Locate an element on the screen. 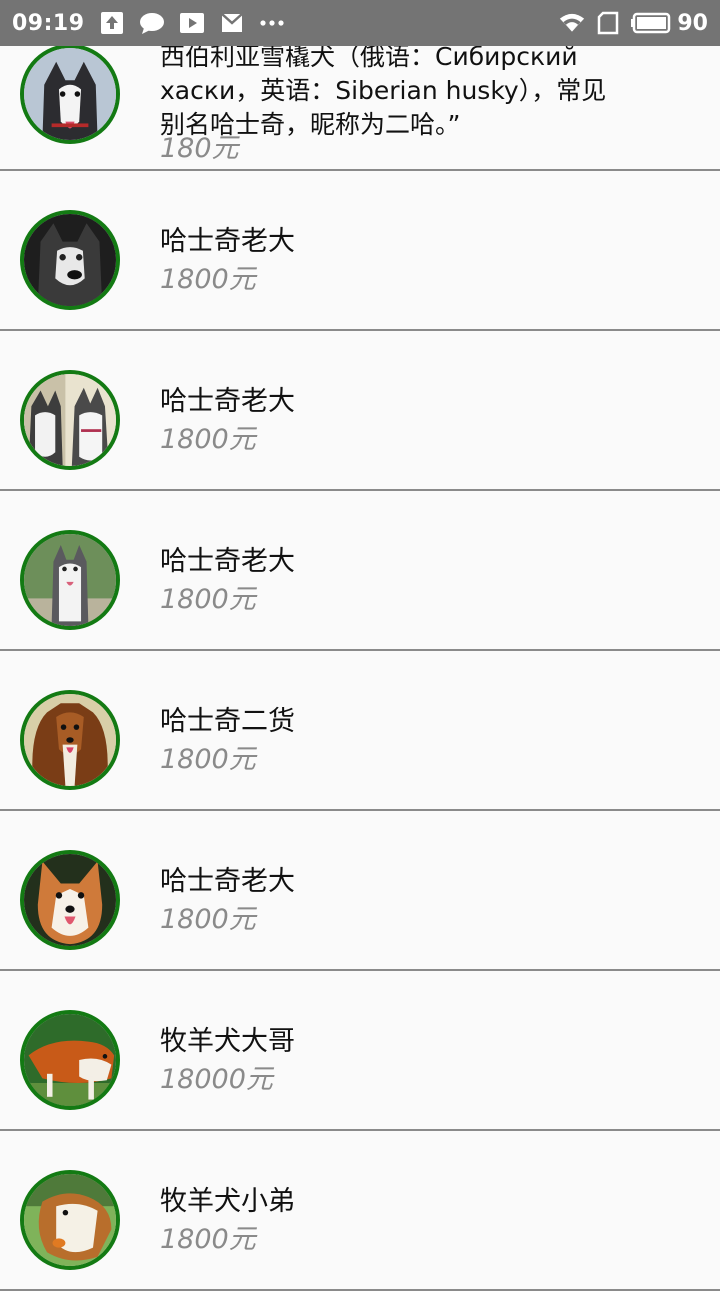 This screenshot has width=720, height=1291. wifi-icon is located at coordinates (572, 23).